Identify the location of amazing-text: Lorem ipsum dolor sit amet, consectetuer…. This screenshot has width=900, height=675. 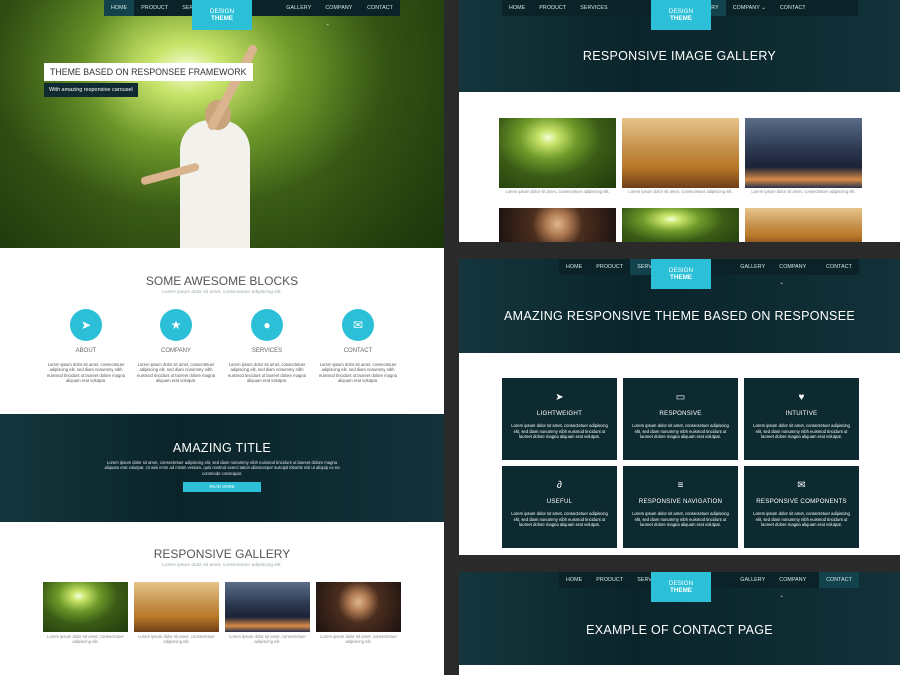
(222, 468).